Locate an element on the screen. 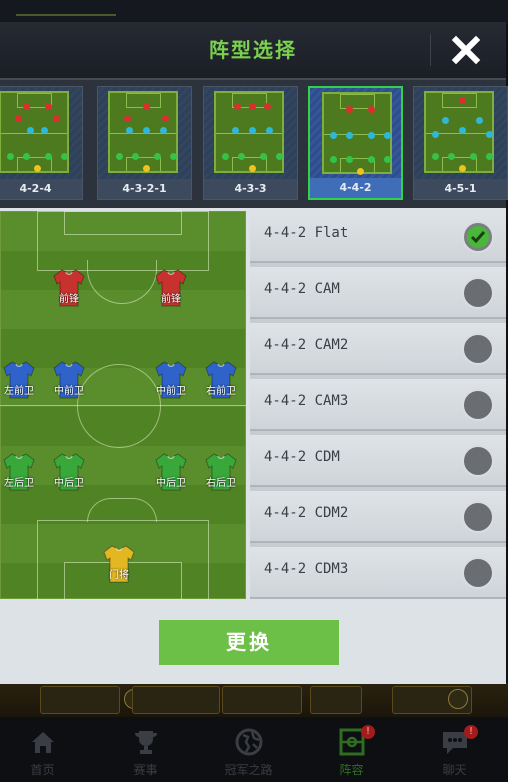 The width and height of the screenshot is (508, 782). nav-item-home: 首页 is located at coordinates (46, 749).